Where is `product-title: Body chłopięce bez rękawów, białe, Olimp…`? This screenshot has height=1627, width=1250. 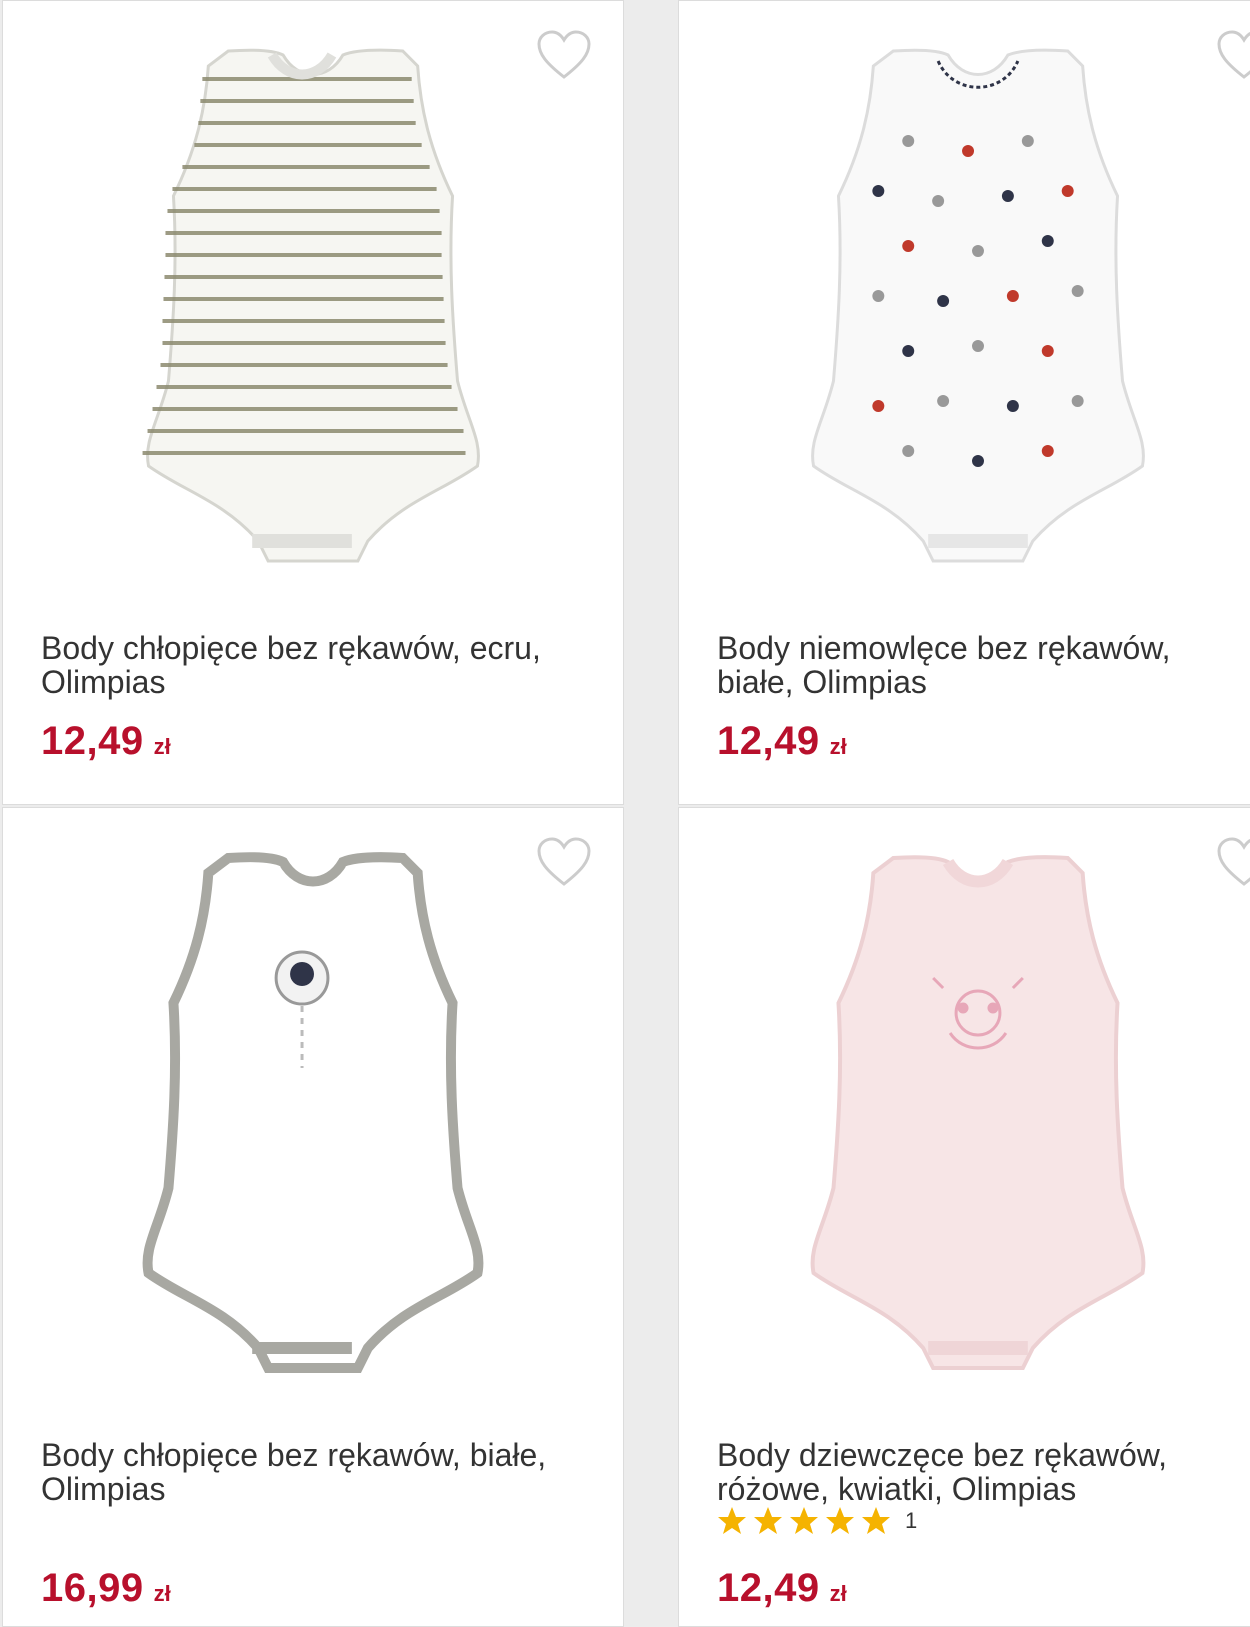 product-title: Body chłopięce bez rękawów, białe, Olimp… is located at coordinates (317, 1472).